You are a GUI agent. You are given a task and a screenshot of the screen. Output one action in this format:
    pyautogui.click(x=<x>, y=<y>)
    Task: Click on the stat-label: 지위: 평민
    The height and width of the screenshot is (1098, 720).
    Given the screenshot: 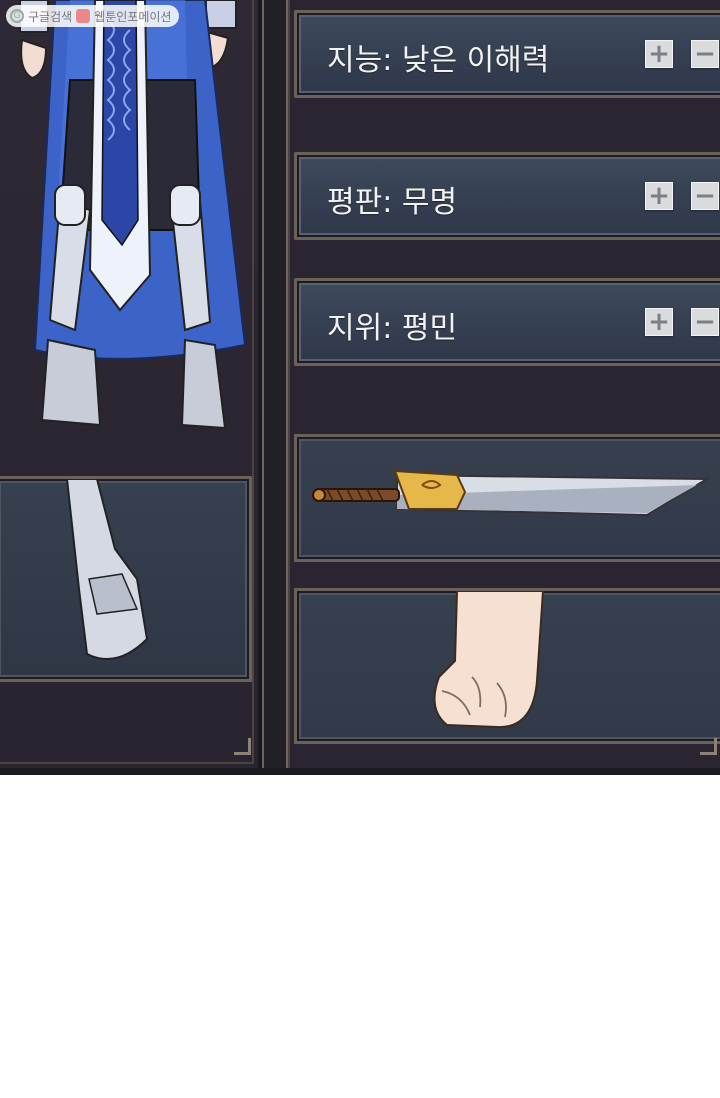 What is the action you would take?
    pyautogui.click(x=392, y=328)
    